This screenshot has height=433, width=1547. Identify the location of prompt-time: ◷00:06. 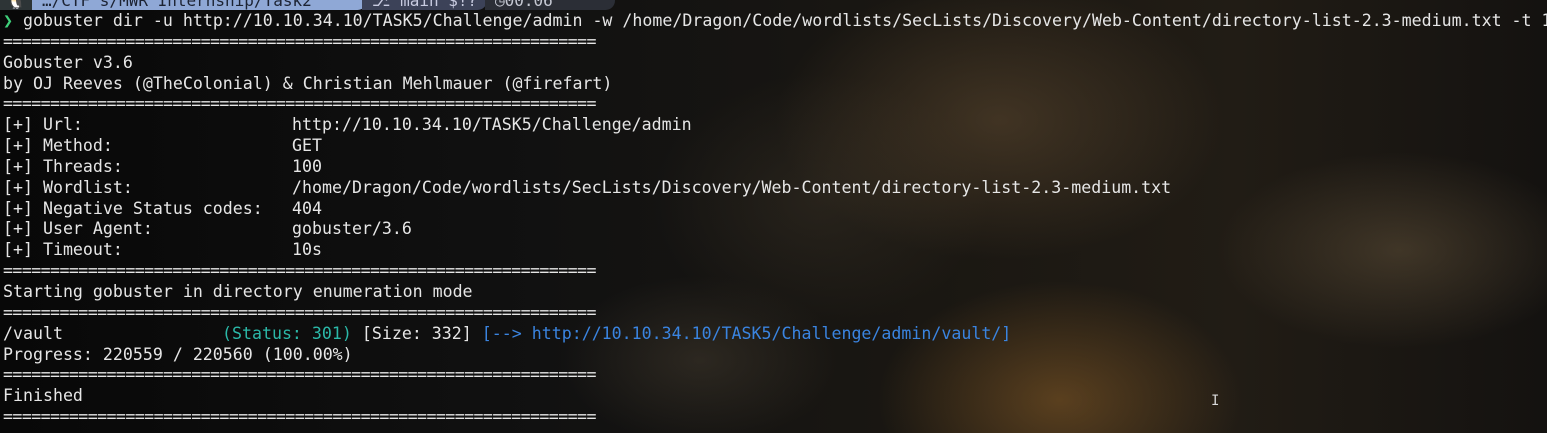
(550, 5).